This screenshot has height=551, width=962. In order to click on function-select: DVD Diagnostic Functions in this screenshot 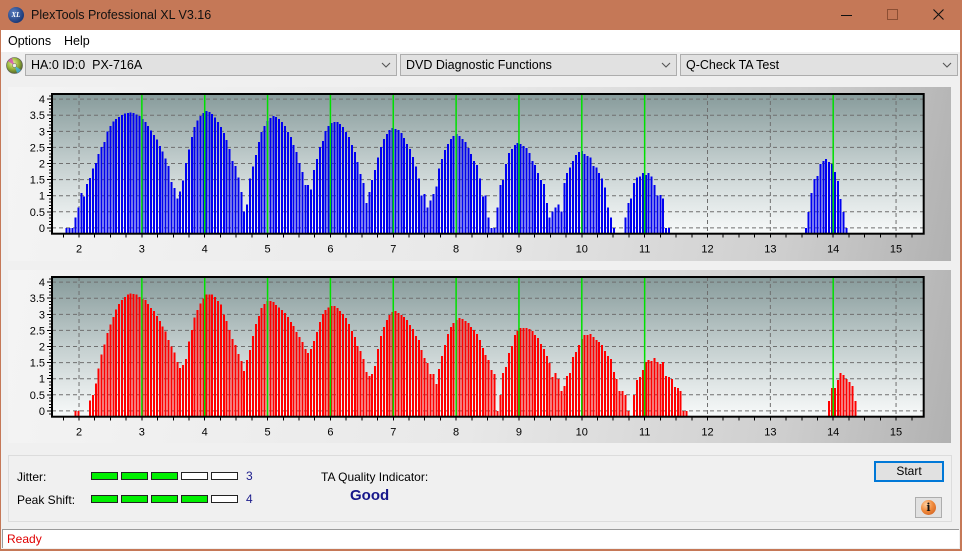, I will do `click(538, 65)`.